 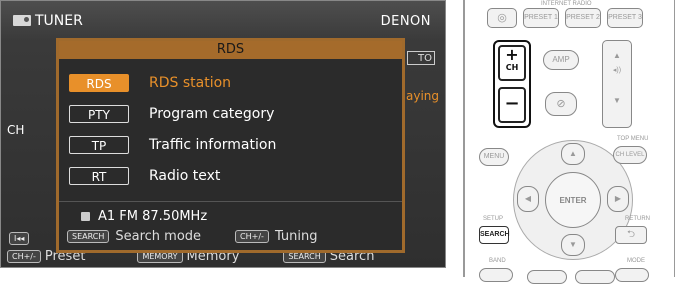 What do you see at coordinates (212, 114) in the screenshot?
I see `option-label: Program category` at bounding box center [212, 114].